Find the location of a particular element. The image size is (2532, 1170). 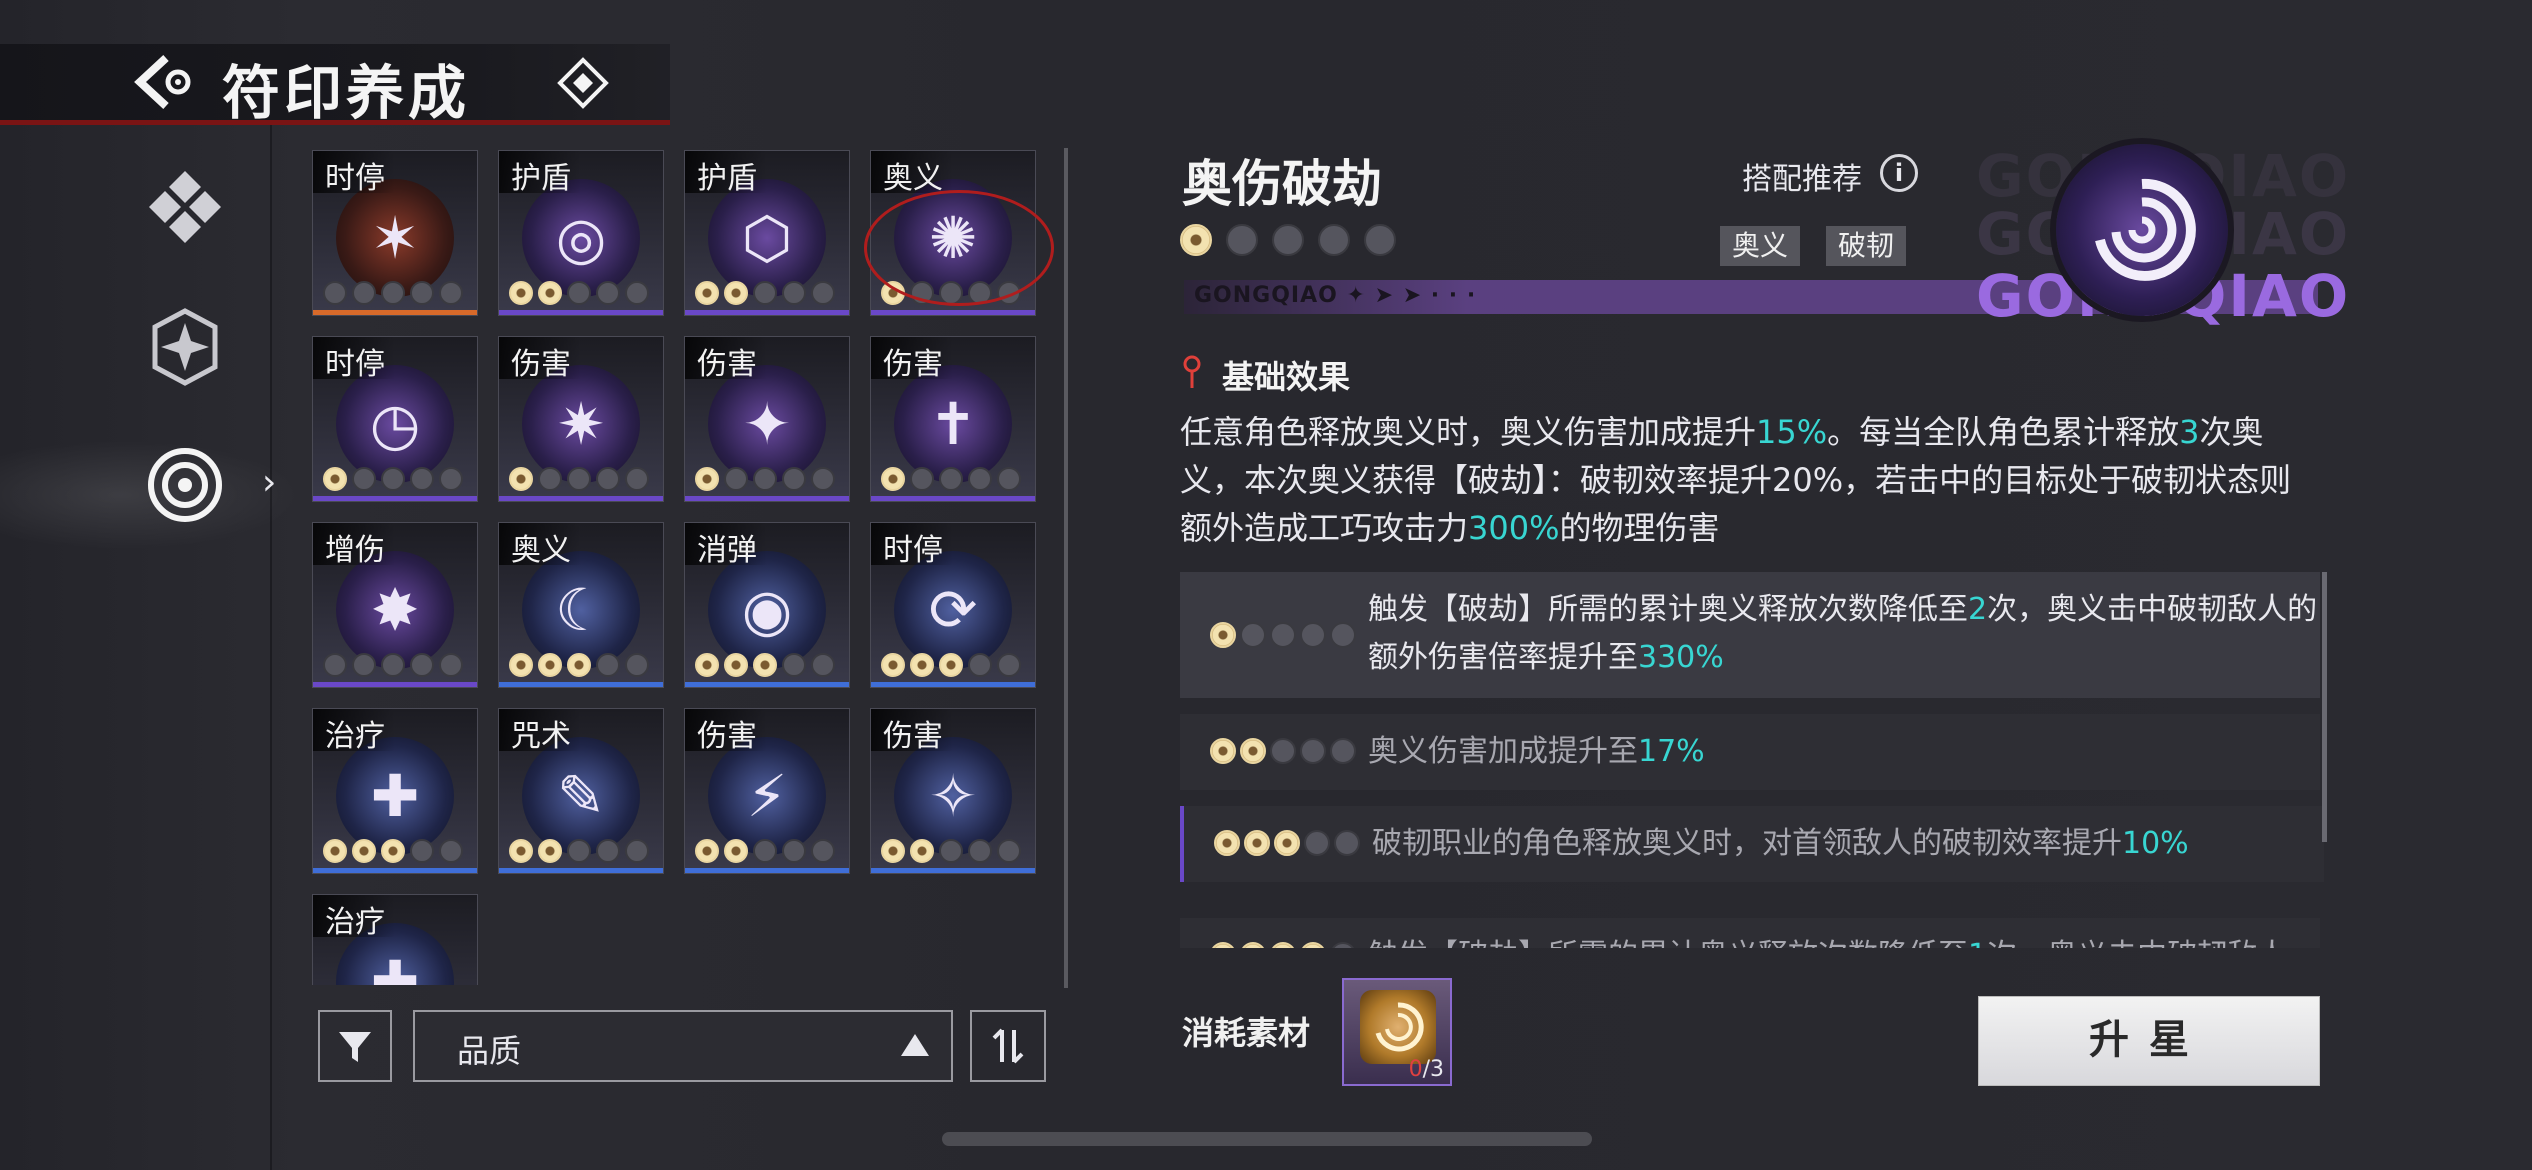

seal-card: ✷ 伤害 is located at coordinates (581, 419).